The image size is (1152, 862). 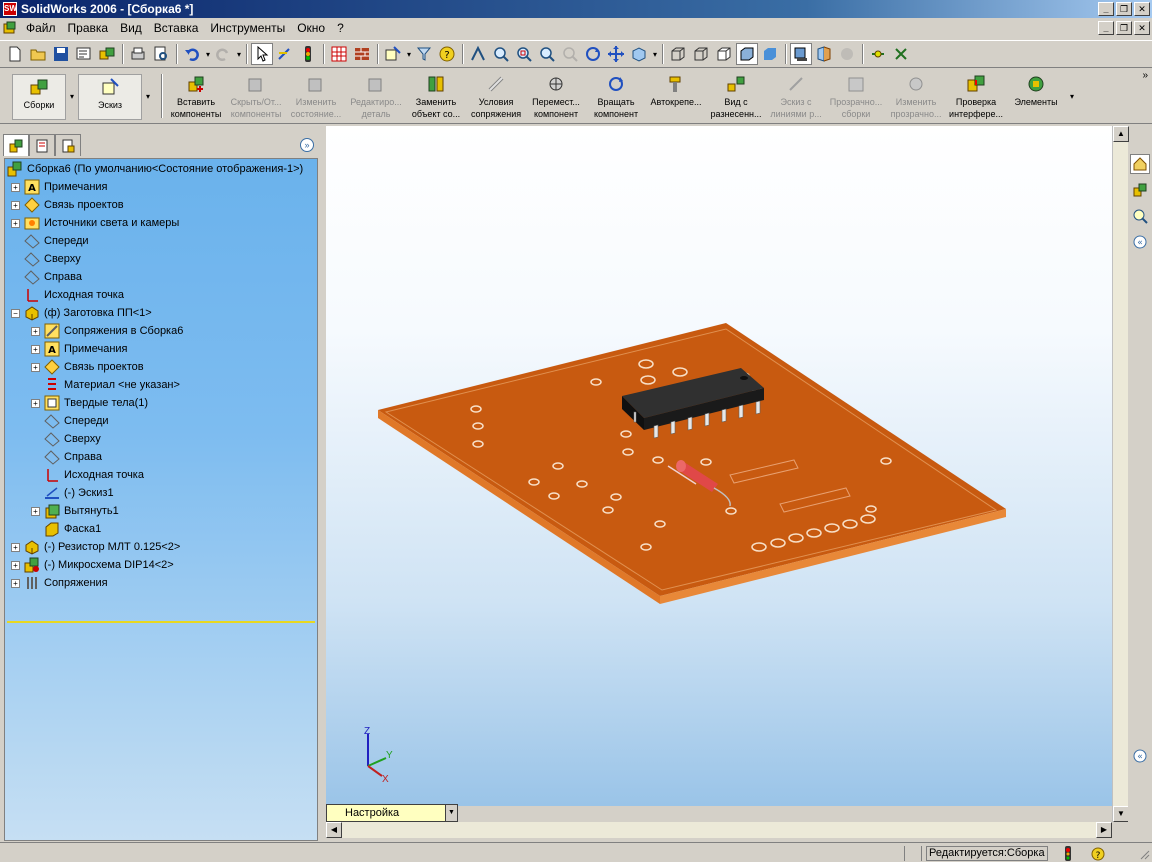 What do you see at coordinates (1140, 756) in the screenshot?
I see `task-pane-expand-icon: «` at bounding box center [1140, 756].